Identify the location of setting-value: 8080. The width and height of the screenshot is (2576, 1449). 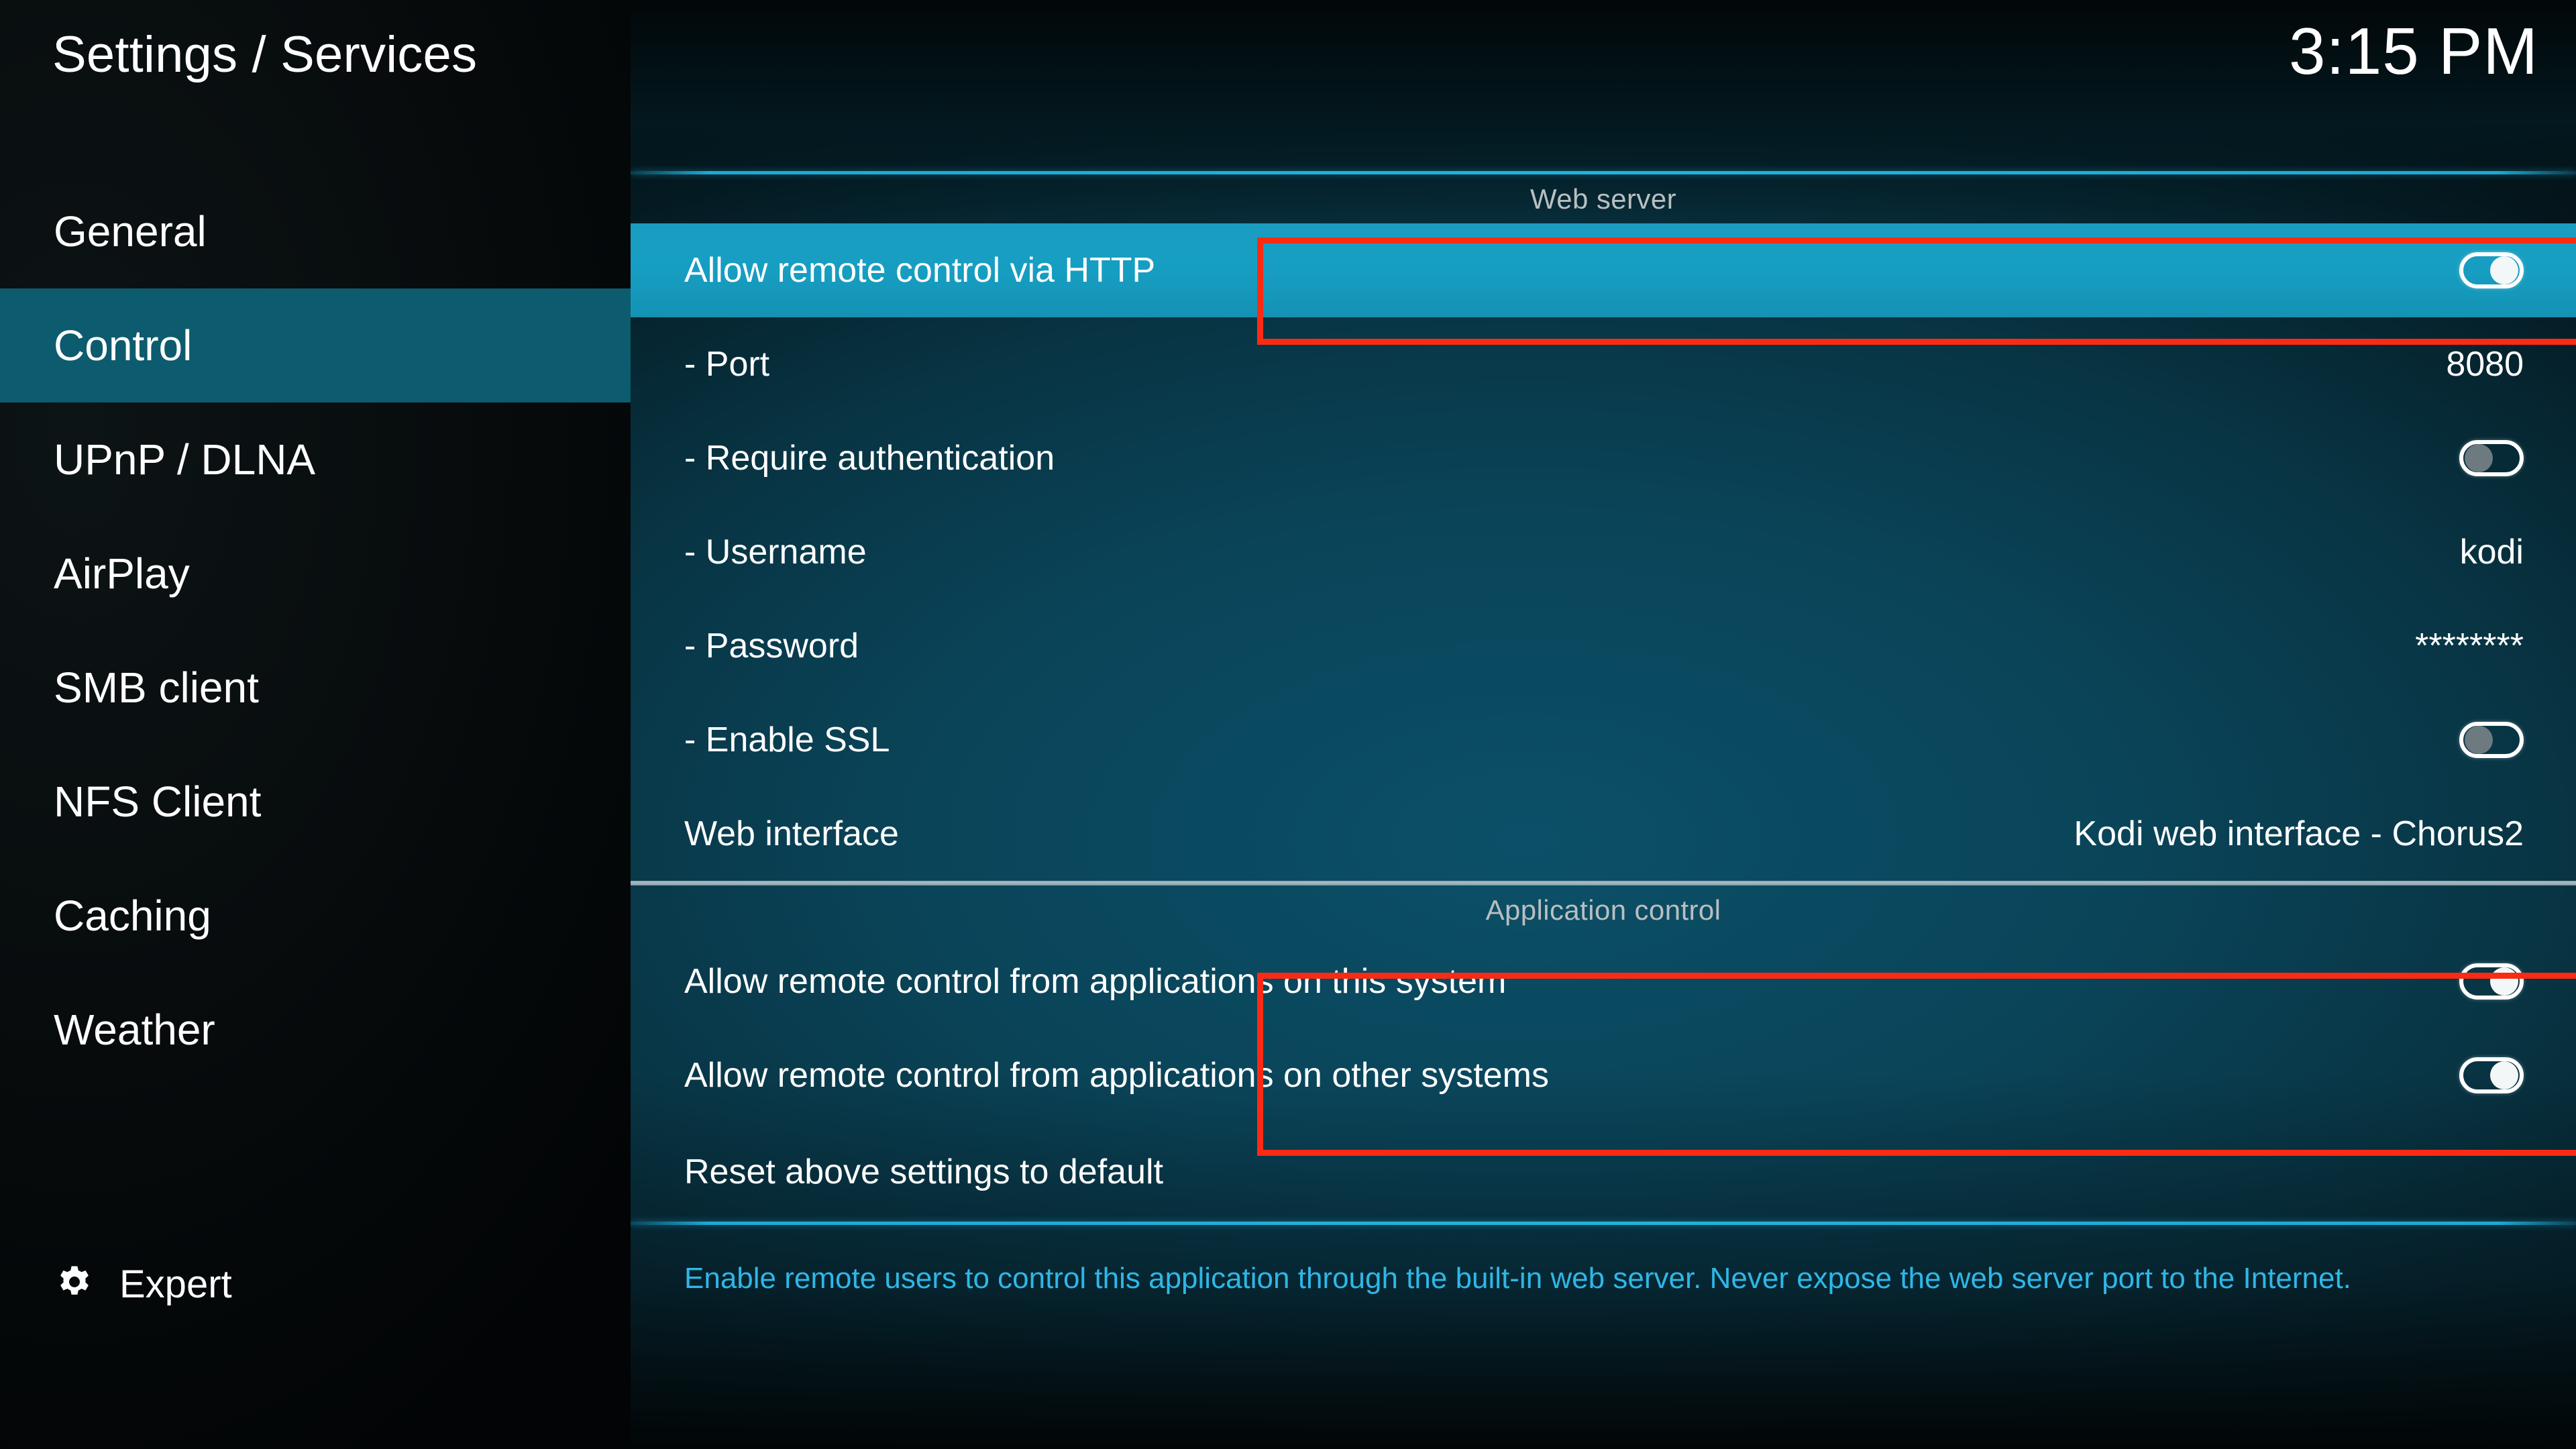
(2485, 364).